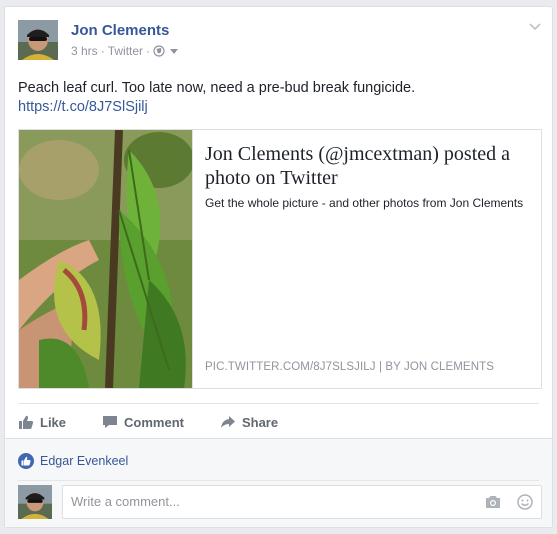 This screenshot has height=534, width=557. What do you see at coordinates (174, 51) in the screenshot?
I see `caret-down-icon` at bounding box center [174, 51].